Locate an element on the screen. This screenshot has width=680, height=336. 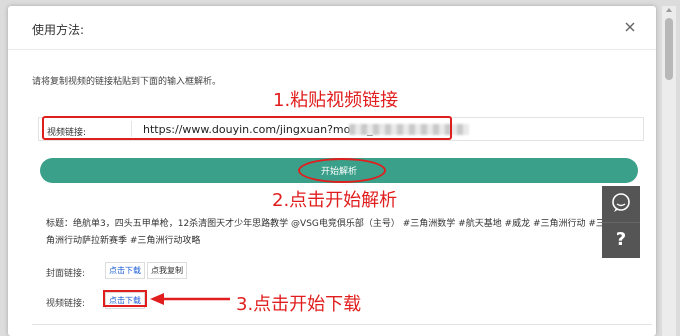
annotation-step-1: 1.粘贴视频链接 is located at coordinates (336, 100).